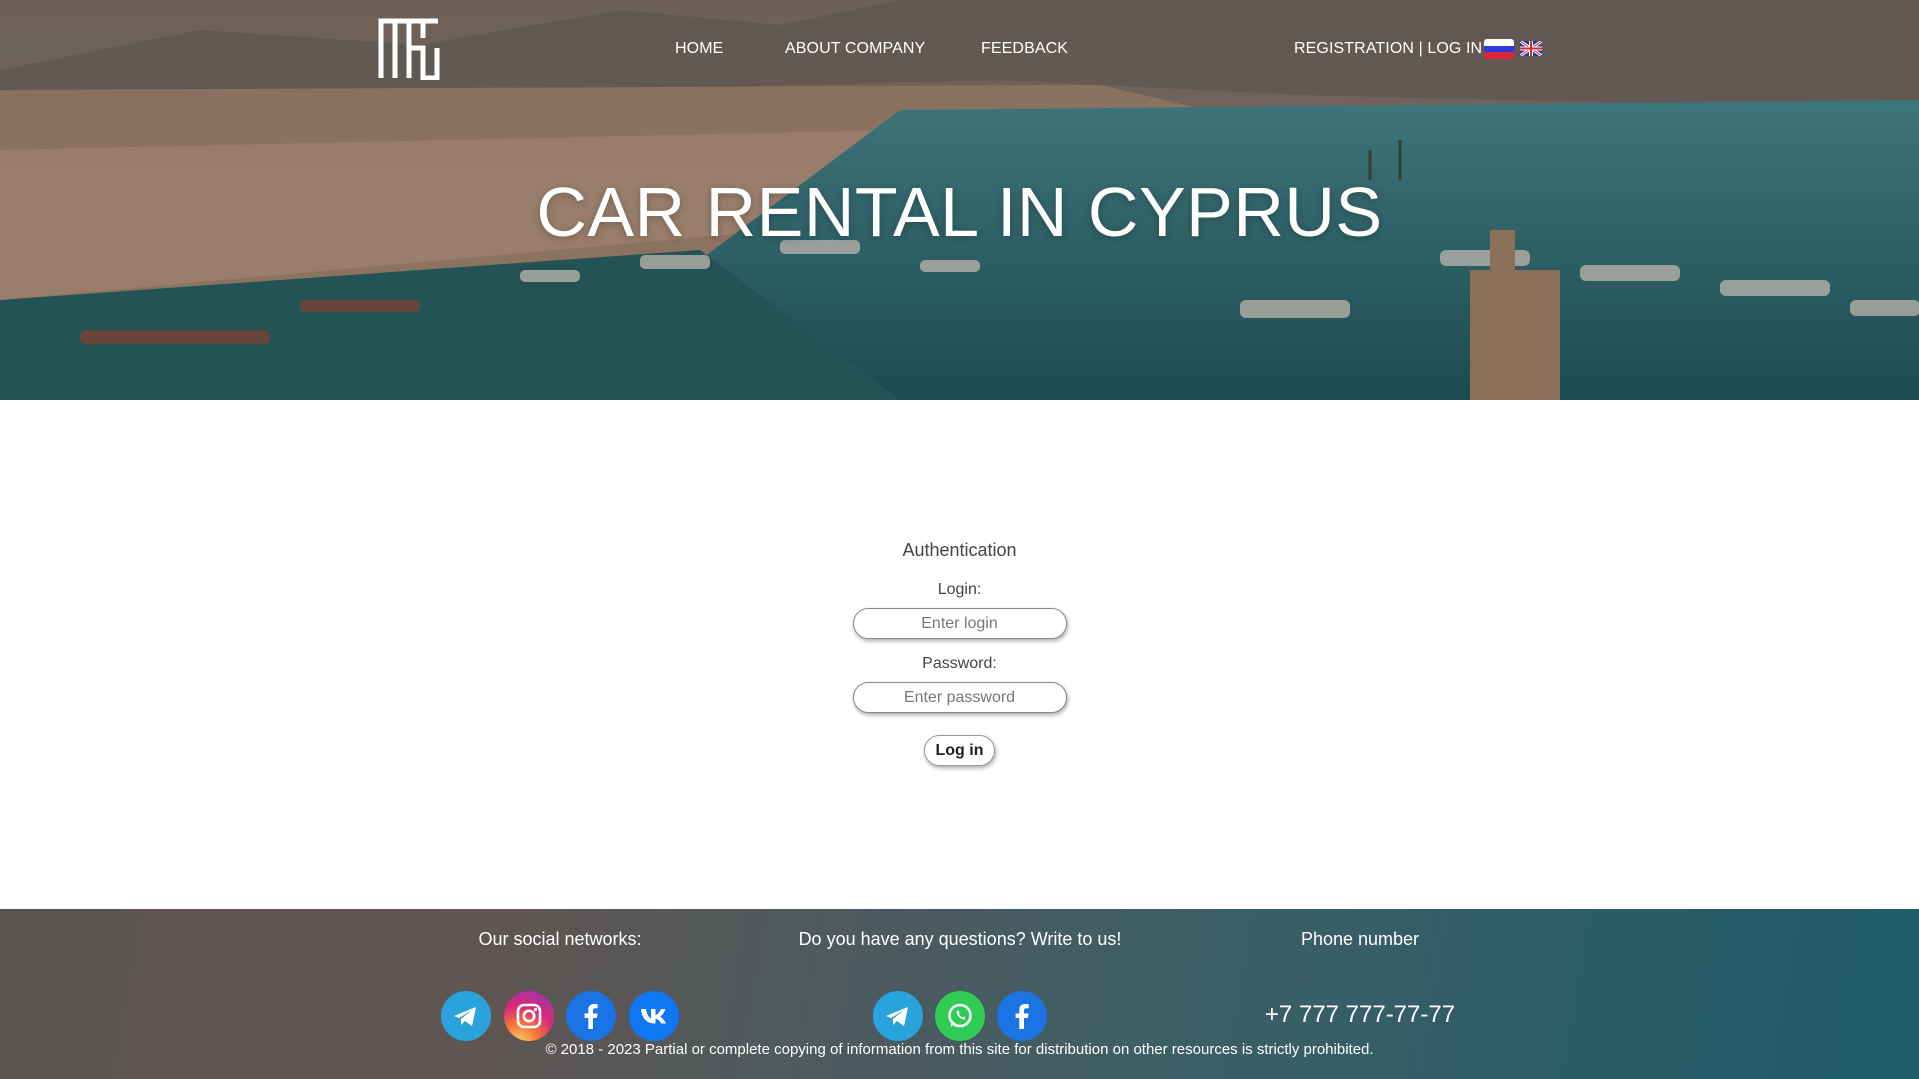 This screenshot has height=1079, width=1919. Describe the element at coordinates (1360, 939) in the screenshot. I see `phone-heading: Phone number` at that location.